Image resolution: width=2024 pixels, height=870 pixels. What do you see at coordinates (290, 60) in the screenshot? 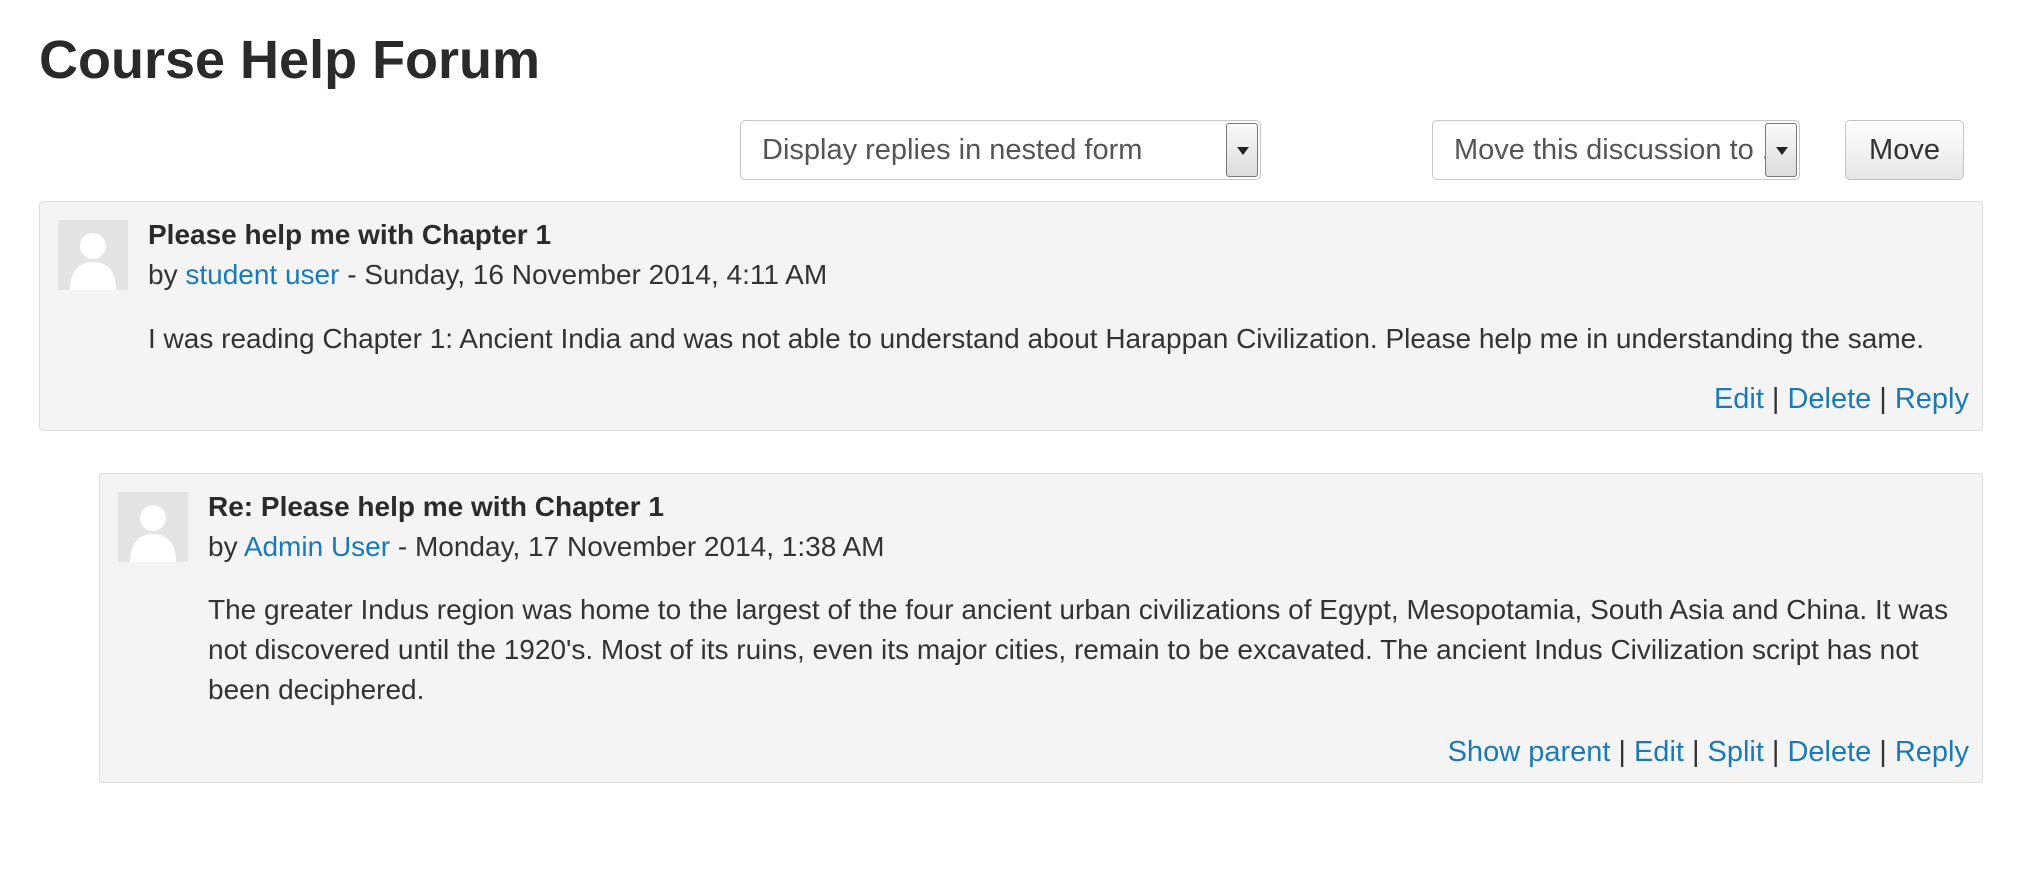
I see `page-title: Course Help Forum` at bounding box center [290, 60].